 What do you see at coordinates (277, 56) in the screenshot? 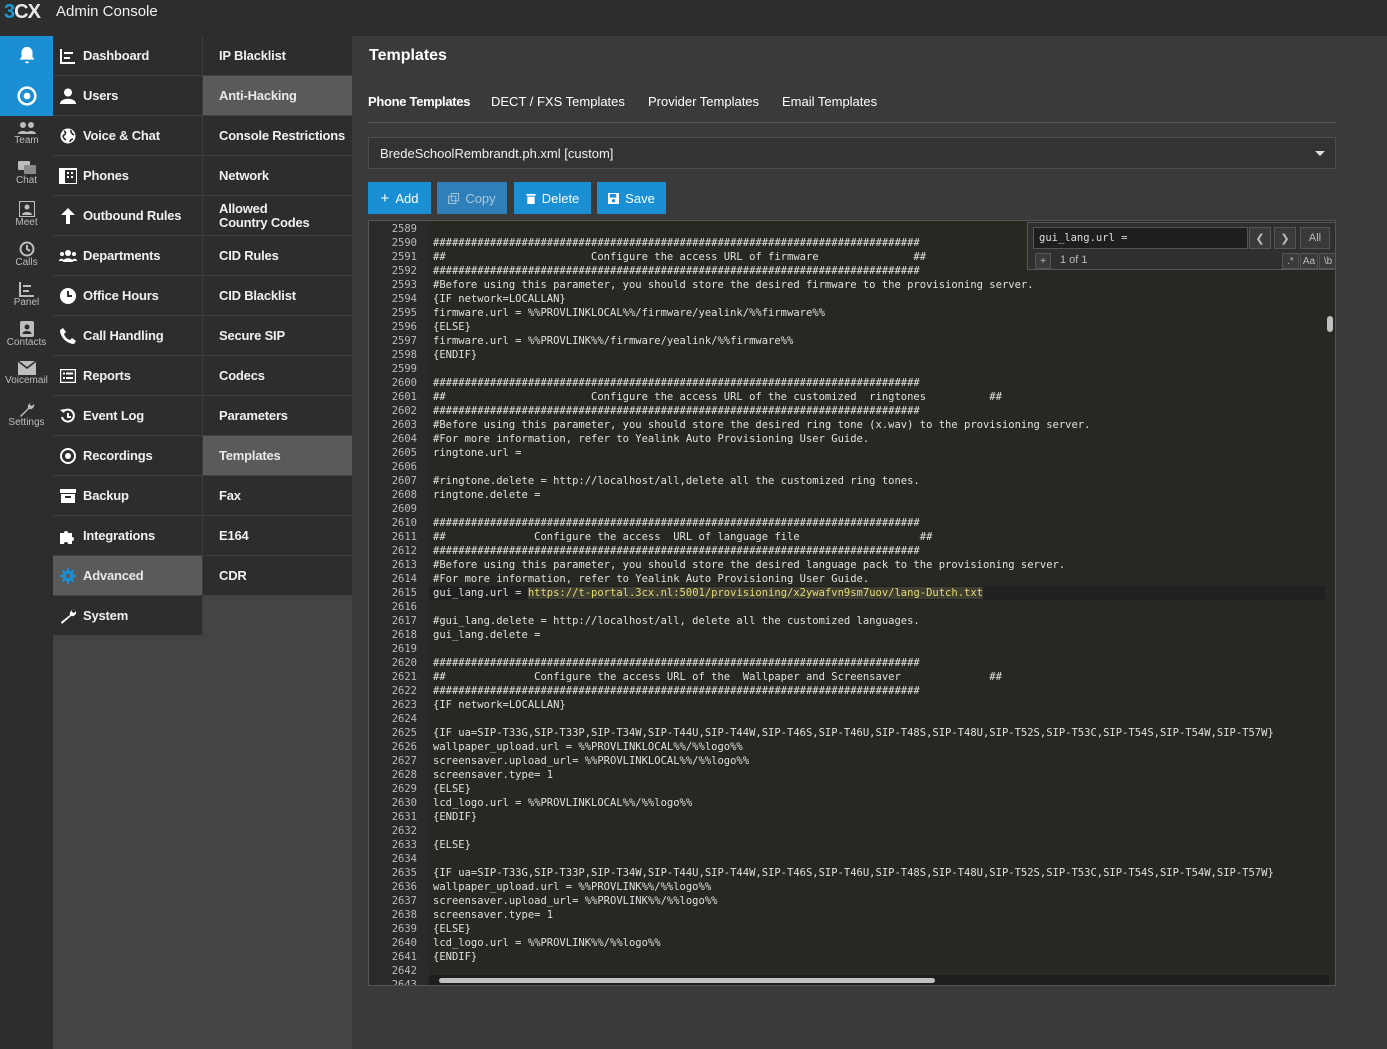
I see `subnav-item-ip-blacklist: IP Blacklist` at bounding box center [277, 56].